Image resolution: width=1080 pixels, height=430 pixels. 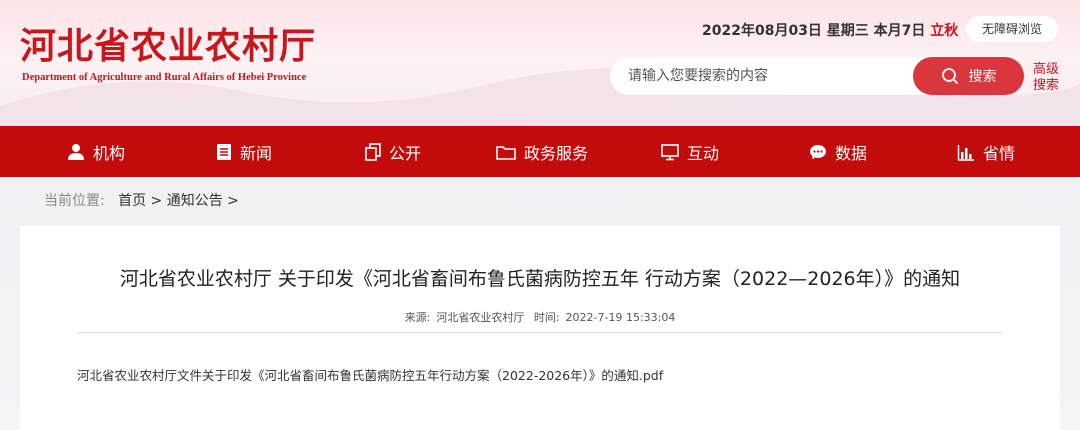 What do you see at coordinates (1047, 78) in the screenshot?
I see `advanced-search-link: 高级搜索` at bounding box center [1047, 78].